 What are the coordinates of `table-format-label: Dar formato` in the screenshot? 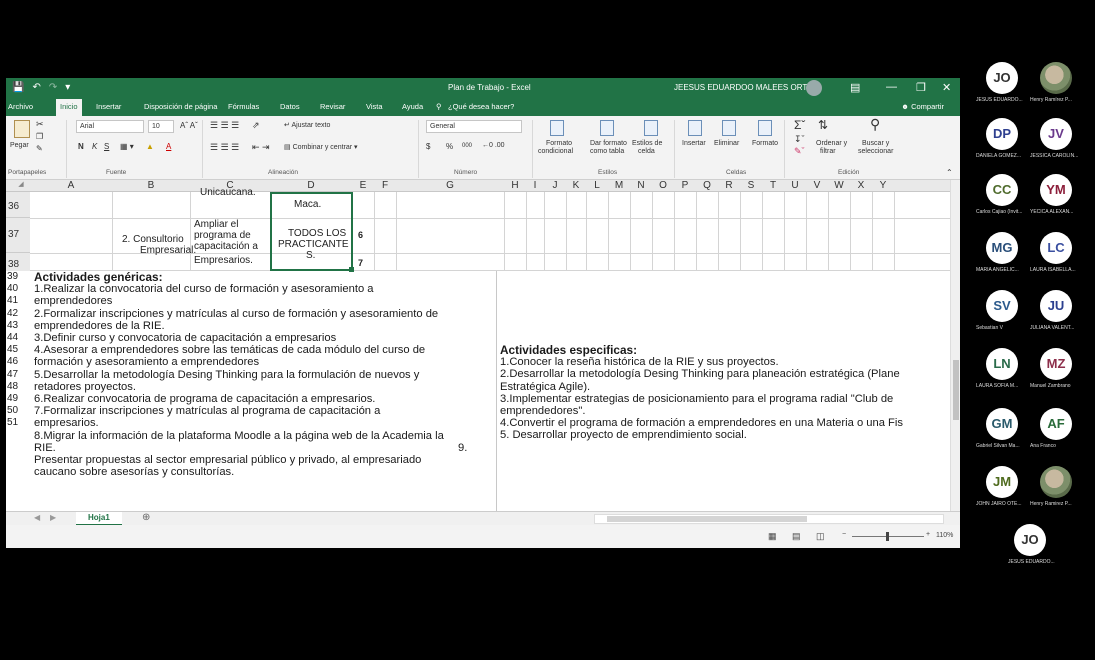 It's located at (608, 143).